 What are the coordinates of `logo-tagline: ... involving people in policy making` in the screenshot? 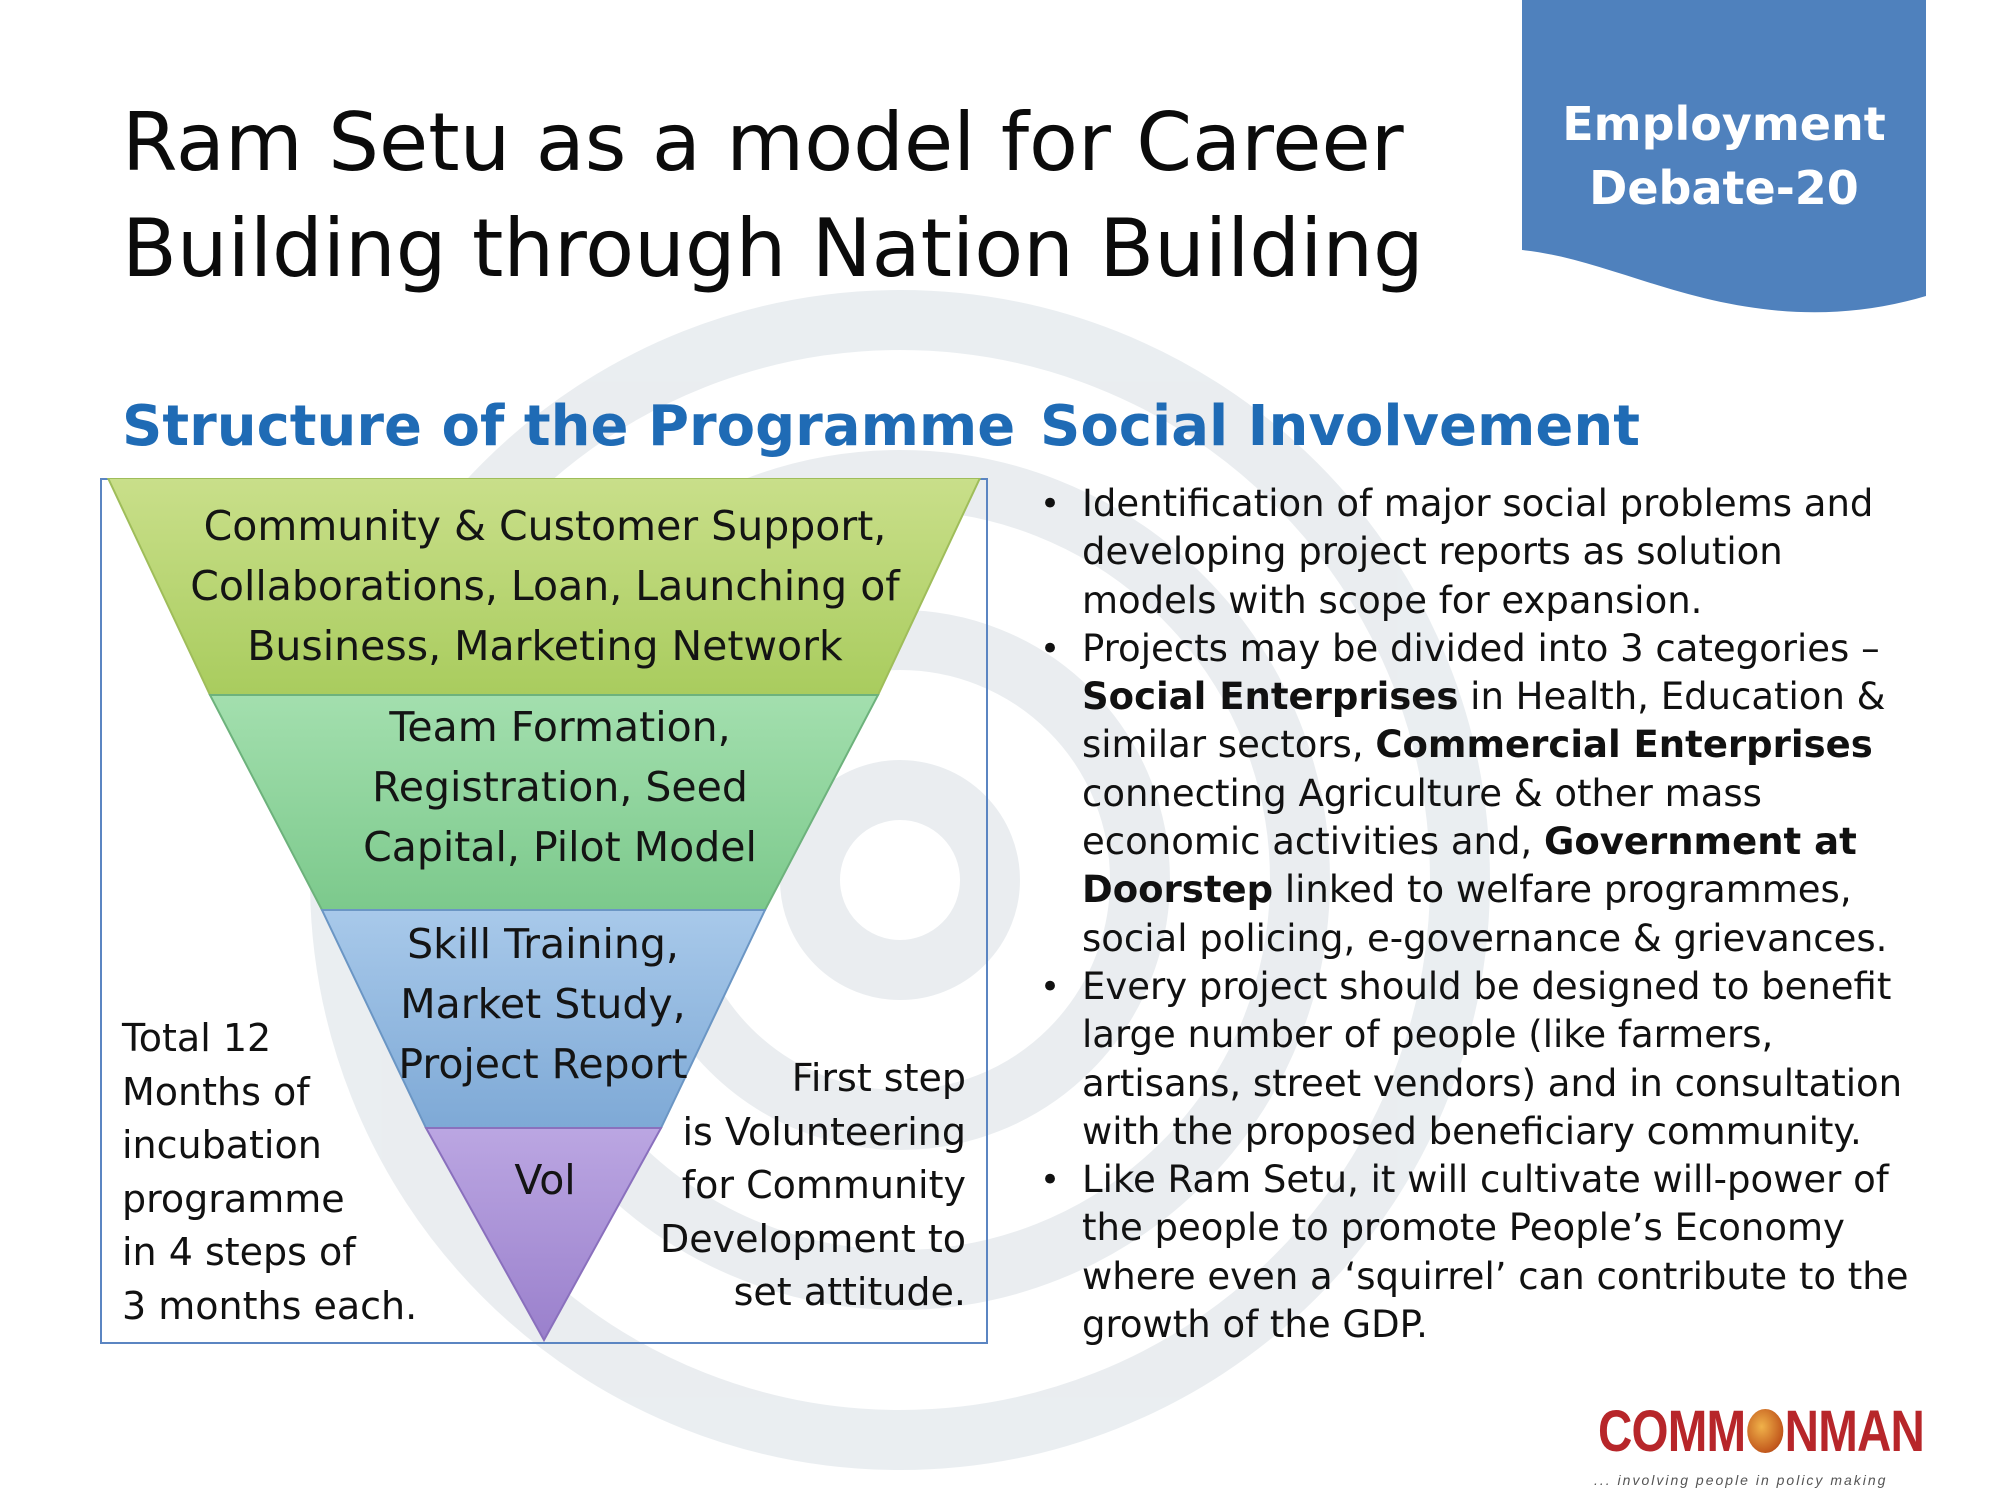 It's located at (1741, 1480).